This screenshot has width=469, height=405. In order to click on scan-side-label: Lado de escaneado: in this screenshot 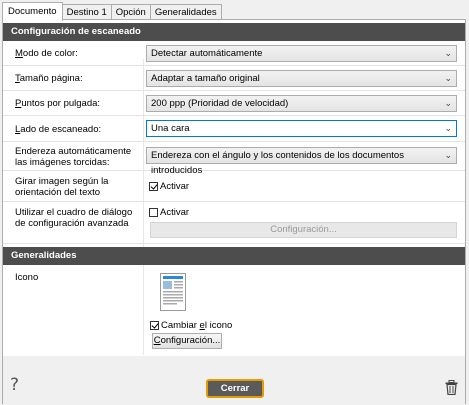, I will do `click(58, 129)`.